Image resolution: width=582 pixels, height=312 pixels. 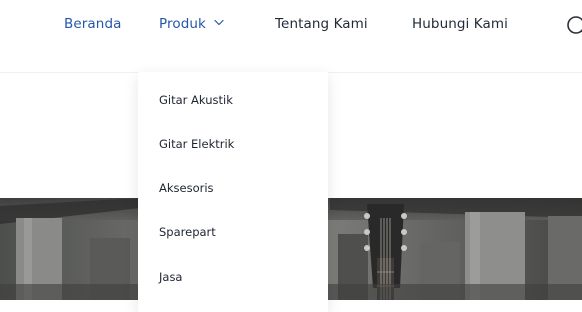 I want to click on nav-item-beranda: Beranda, so click(x=93, y=24).